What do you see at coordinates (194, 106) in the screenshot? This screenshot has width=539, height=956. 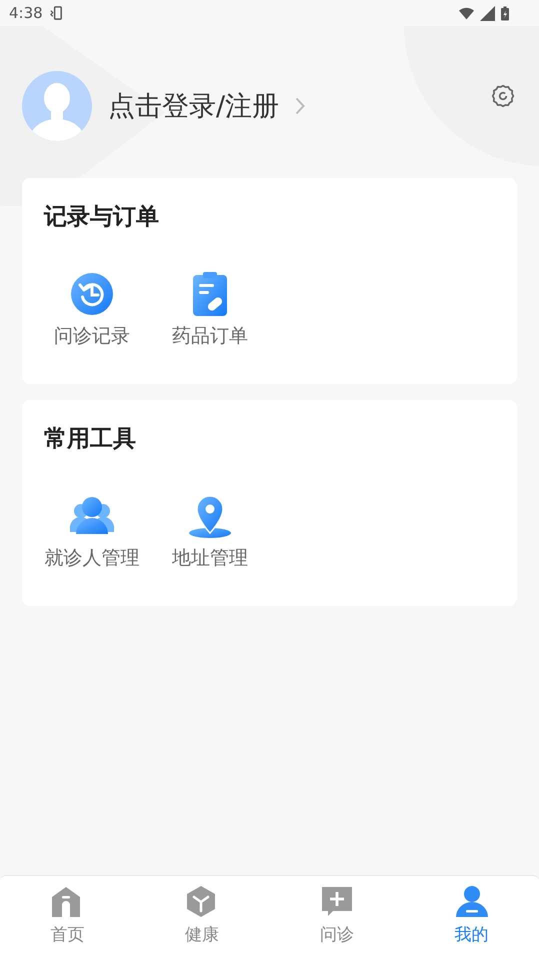 I see `login-link: 点击登录/注册` at bounding box center [194, 106].